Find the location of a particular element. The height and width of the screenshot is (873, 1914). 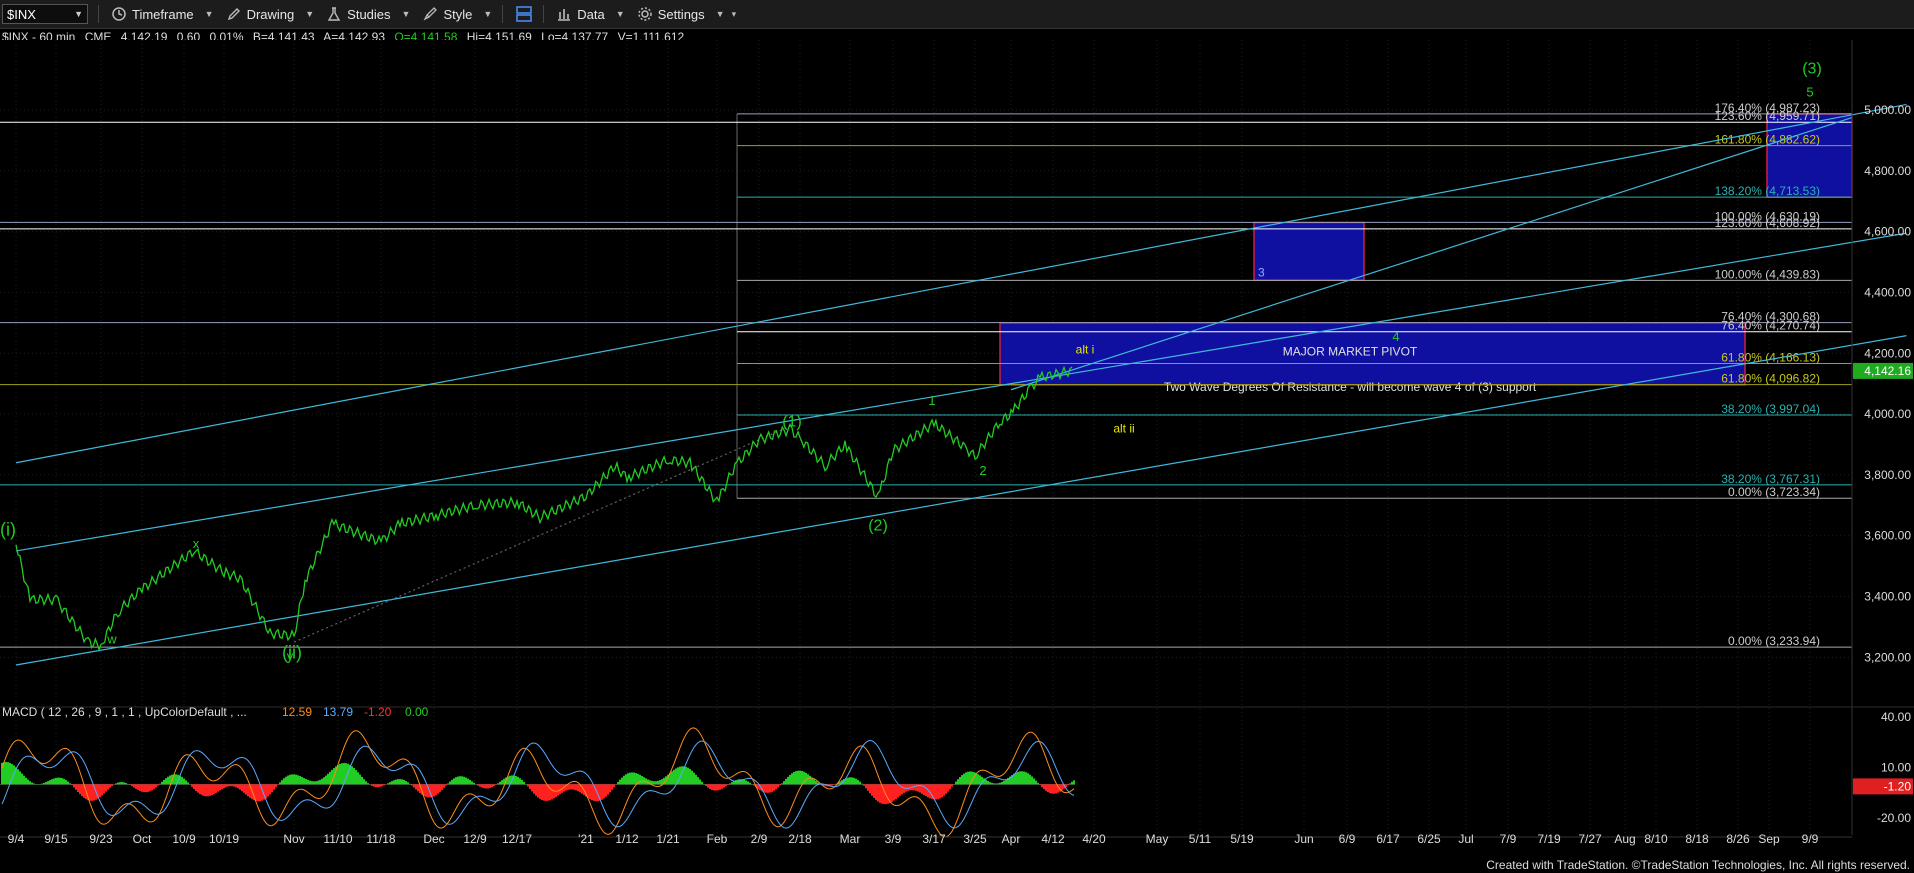

time-axis-tick-label: 8/10 is located at coordinates (1656, 839).